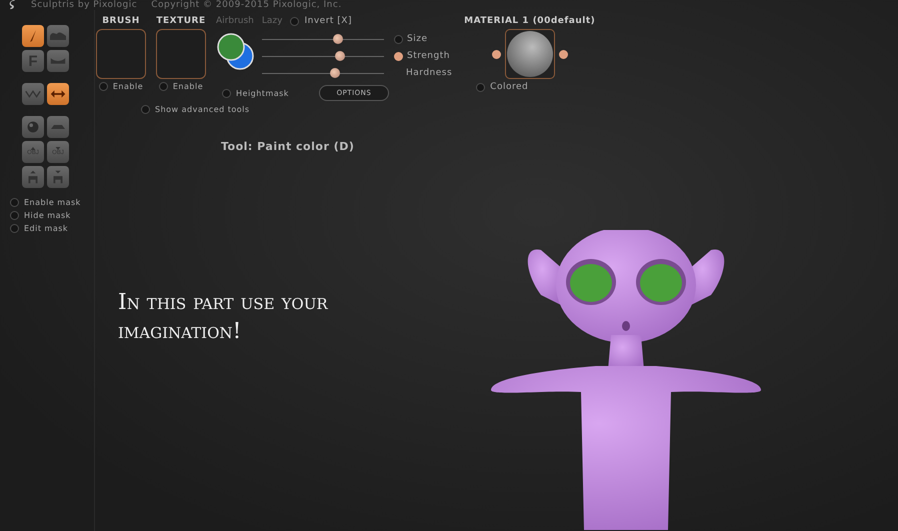 The image size is (898, 531). I want to click on mask-option-label: Enable mask, so click(52, 202).